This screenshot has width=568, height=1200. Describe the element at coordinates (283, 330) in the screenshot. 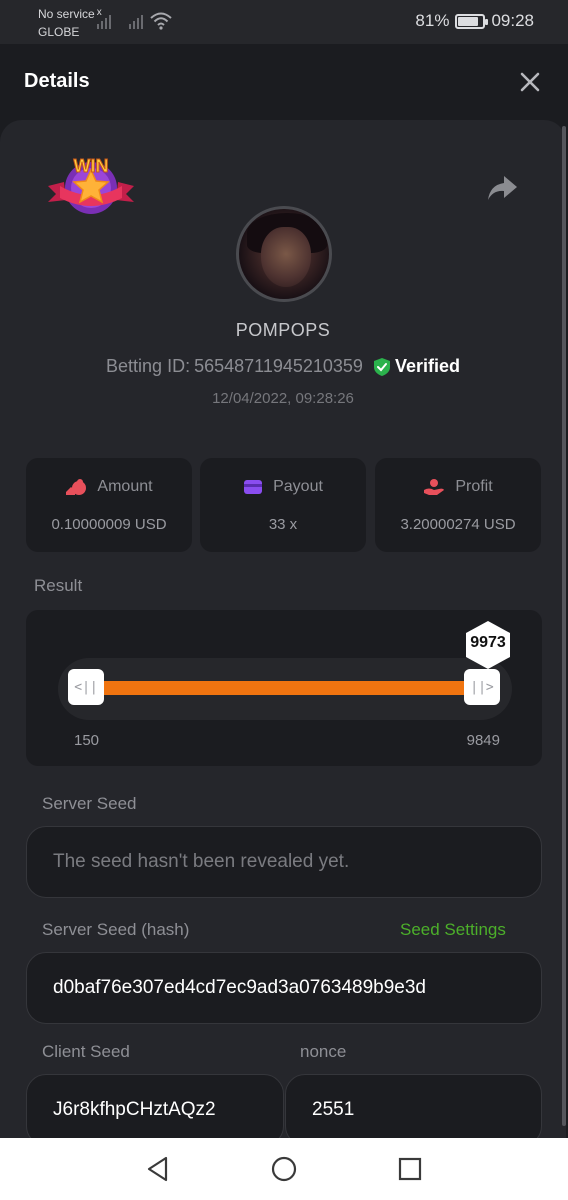

I see `username: POMPOPS` at that location.